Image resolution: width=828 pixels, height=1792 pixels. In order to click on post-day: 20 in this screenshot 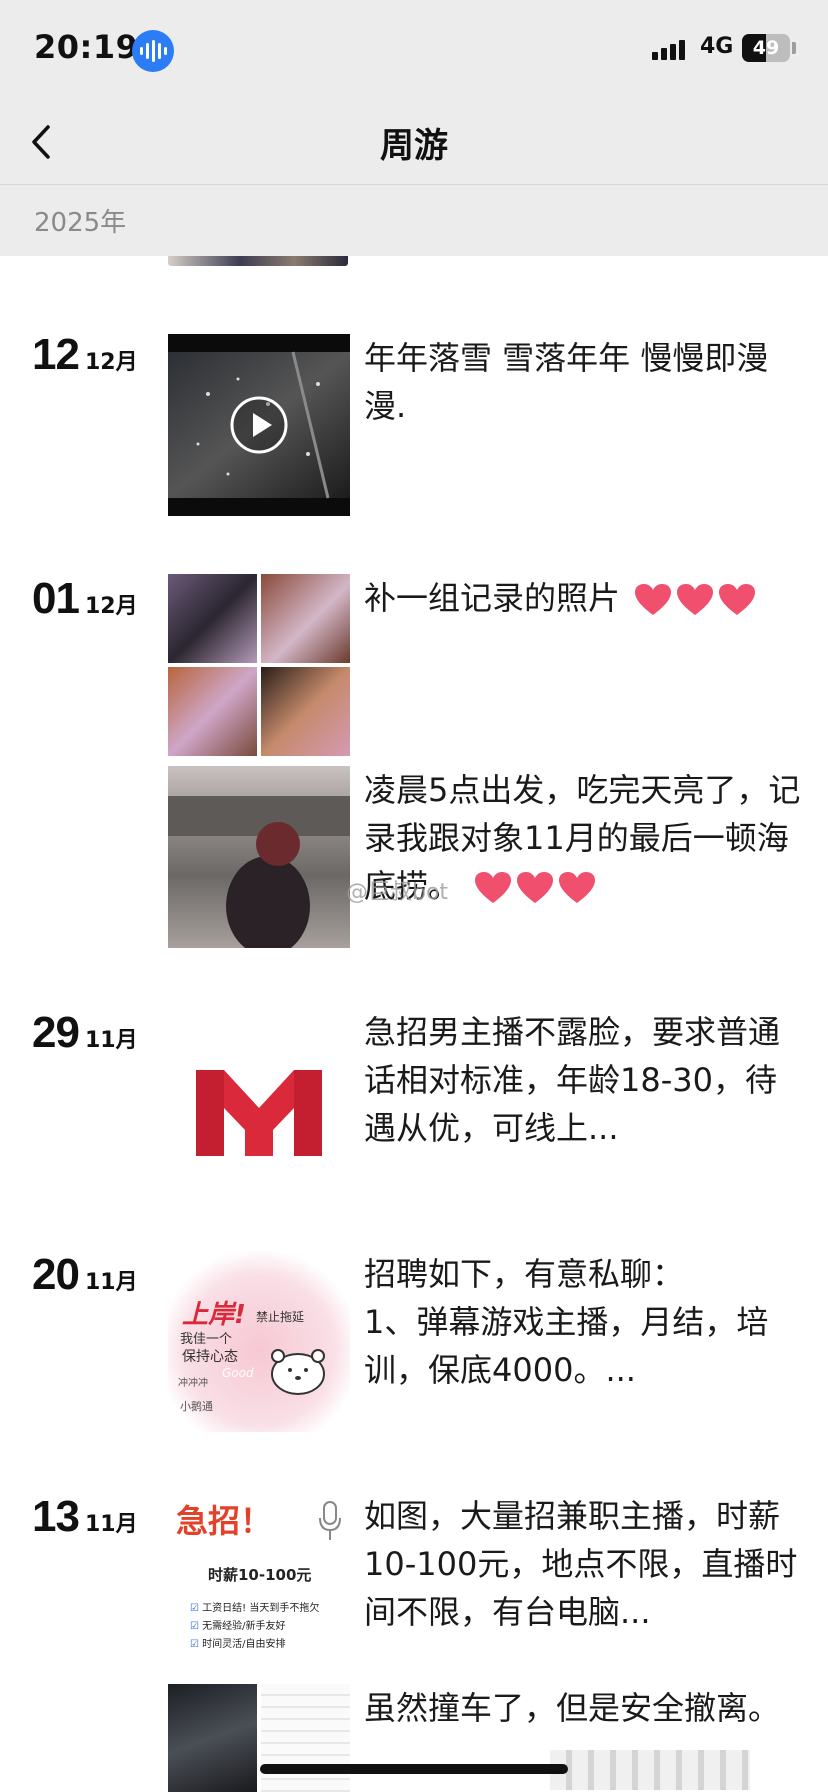, I will do `click(56, 1274)`.